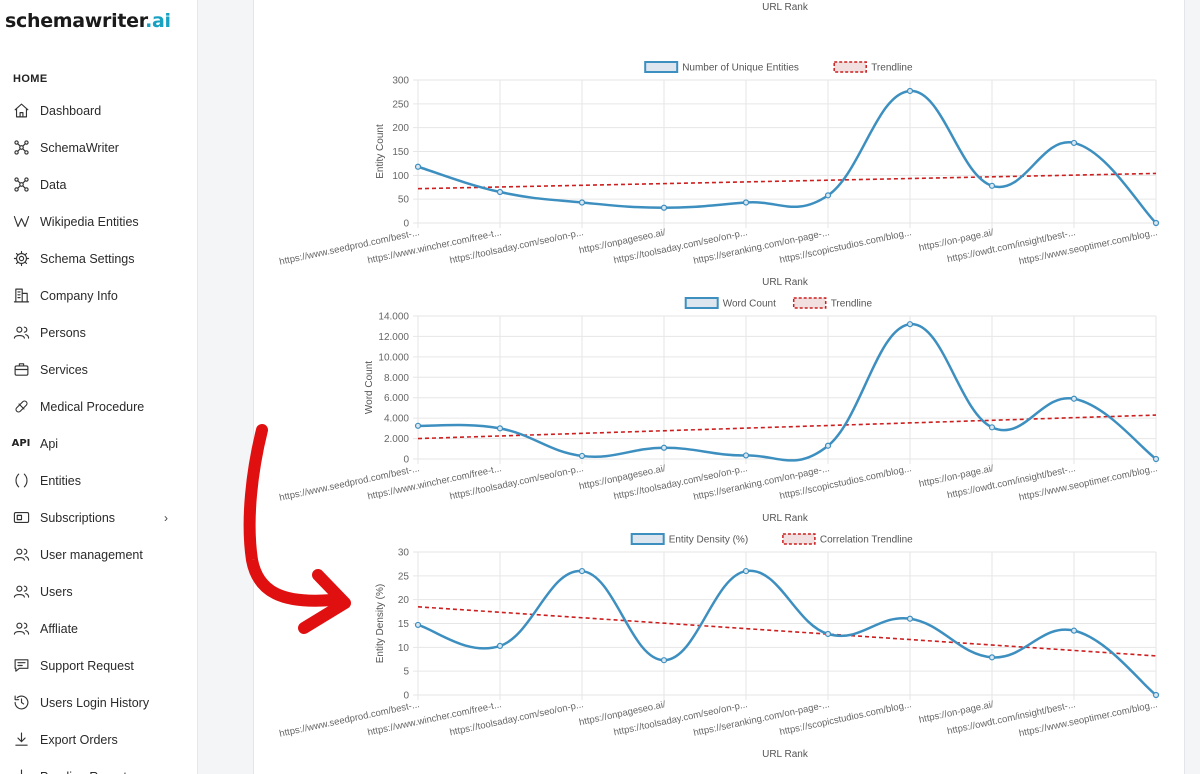 This screenshot has height=774, width=1200. What do you see at coordinates (98, 332) in the screenshot?
I see `sidebar-item-persons: Persons` at bounding box center [98, 332].